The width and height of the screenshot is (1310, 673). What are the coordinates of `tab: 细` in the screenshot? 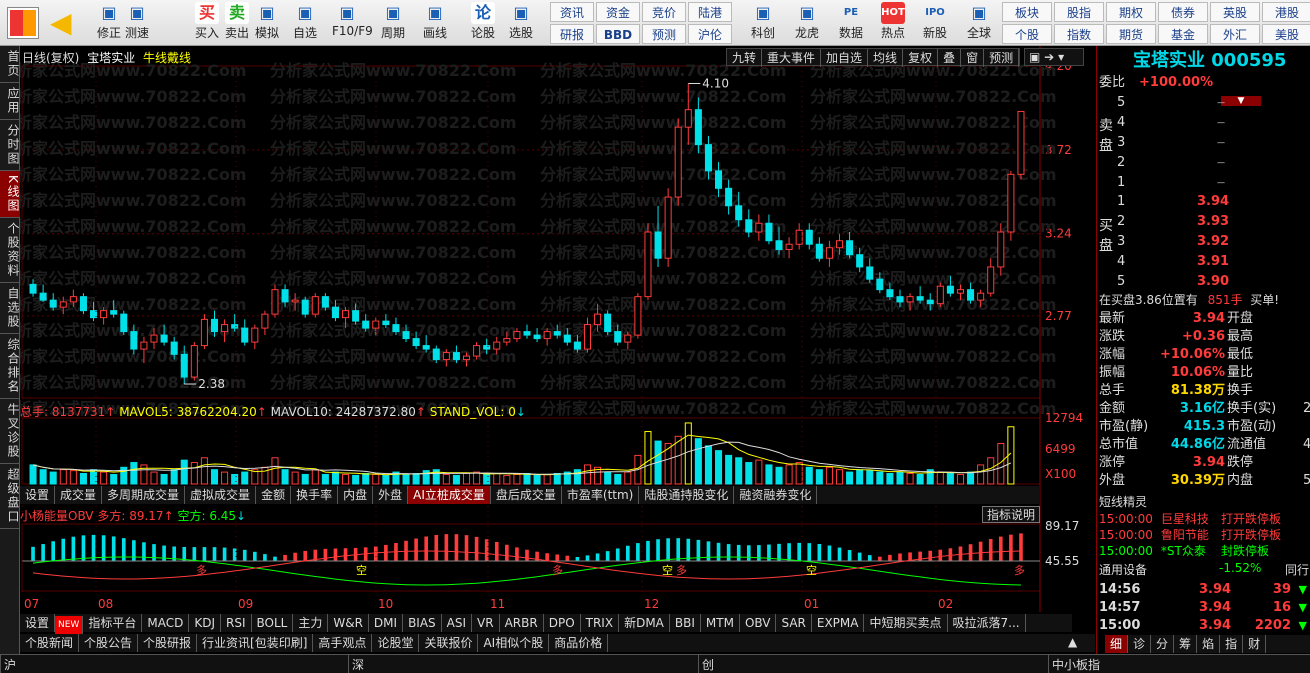 It's located at (1117, 644).